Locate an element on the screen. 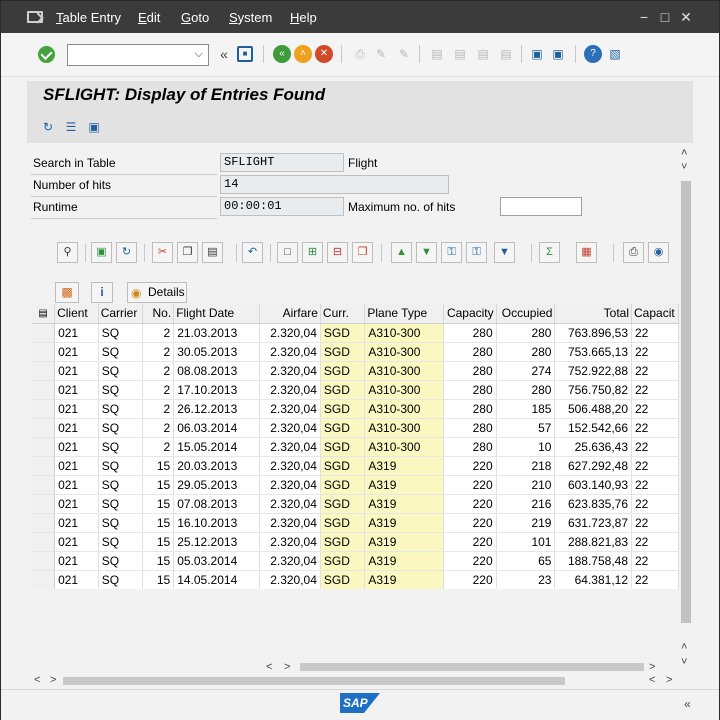 The width and height of the screenshot is (720, 720). table-cell: 274 is located at coordinates (526, 371).